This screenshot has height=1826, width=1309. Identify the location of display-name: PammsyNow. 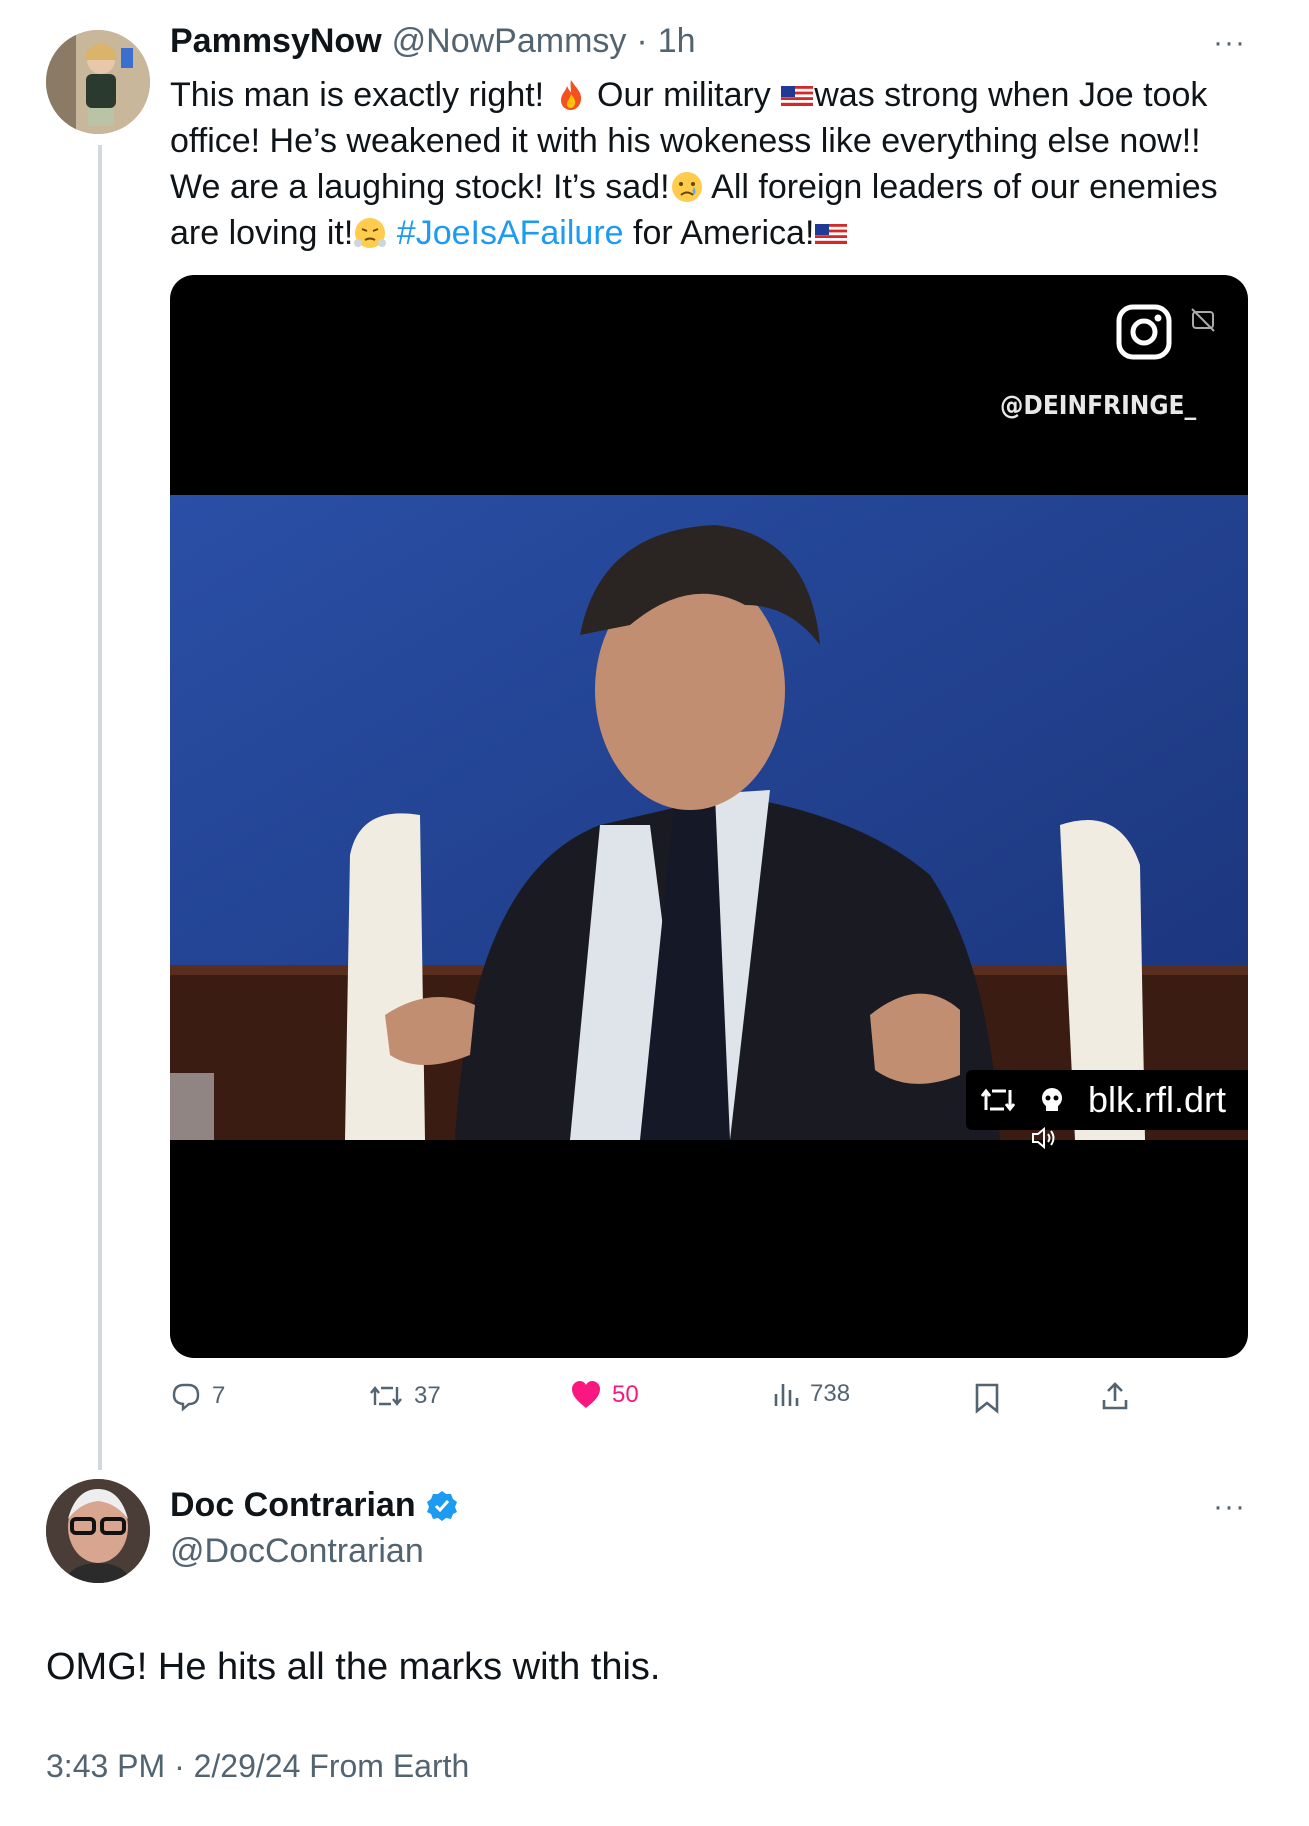
(276, 41).